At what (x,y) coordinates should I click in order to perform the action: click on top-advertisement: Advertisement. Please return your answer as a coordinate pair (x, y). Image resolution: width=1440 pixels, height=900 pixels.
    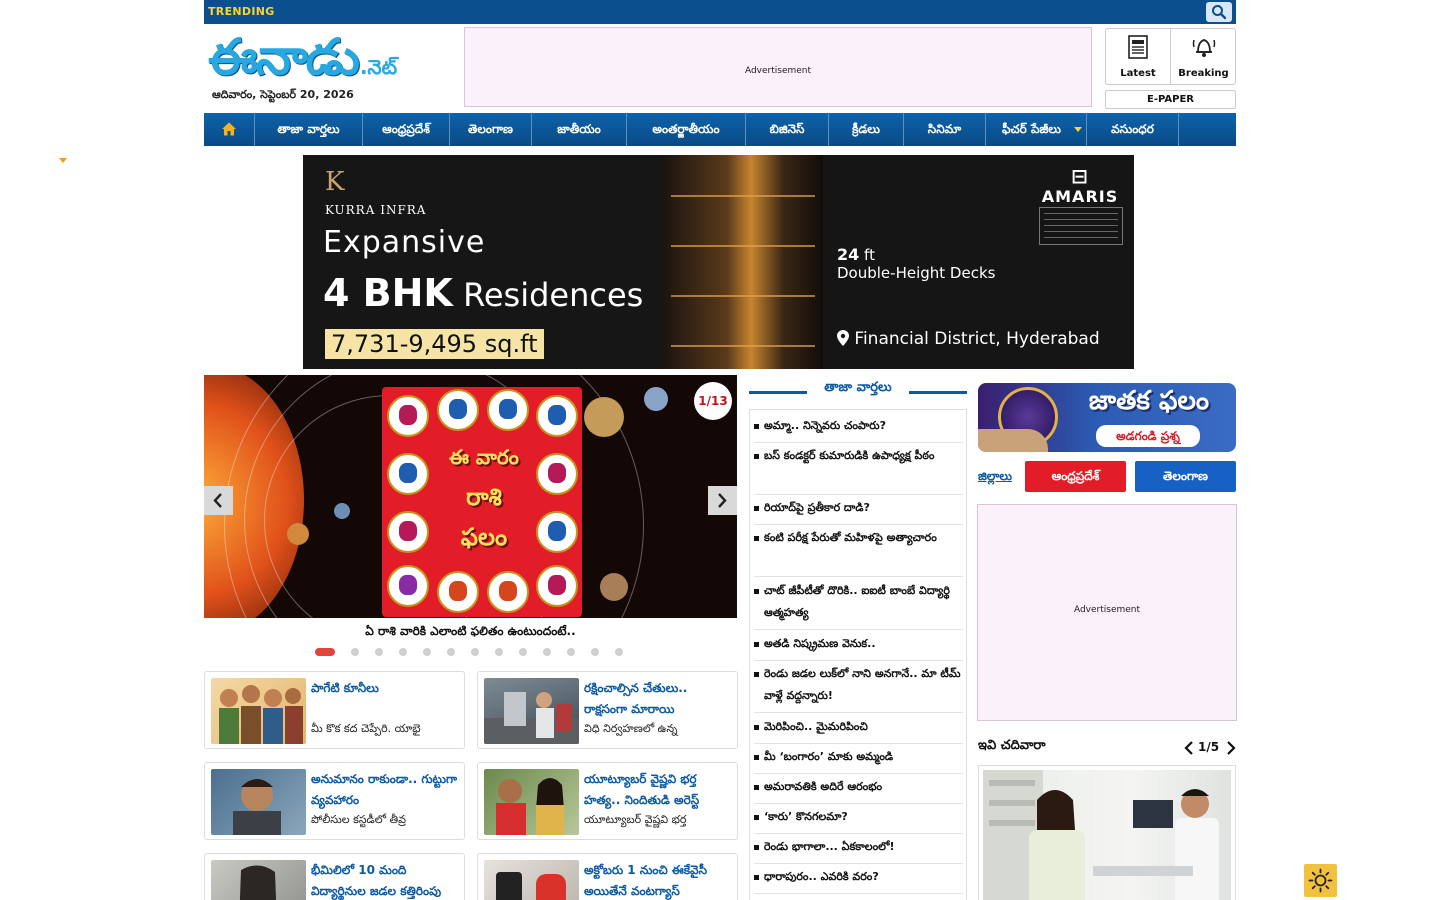
    Looking at the image, I should click on (778, 67).